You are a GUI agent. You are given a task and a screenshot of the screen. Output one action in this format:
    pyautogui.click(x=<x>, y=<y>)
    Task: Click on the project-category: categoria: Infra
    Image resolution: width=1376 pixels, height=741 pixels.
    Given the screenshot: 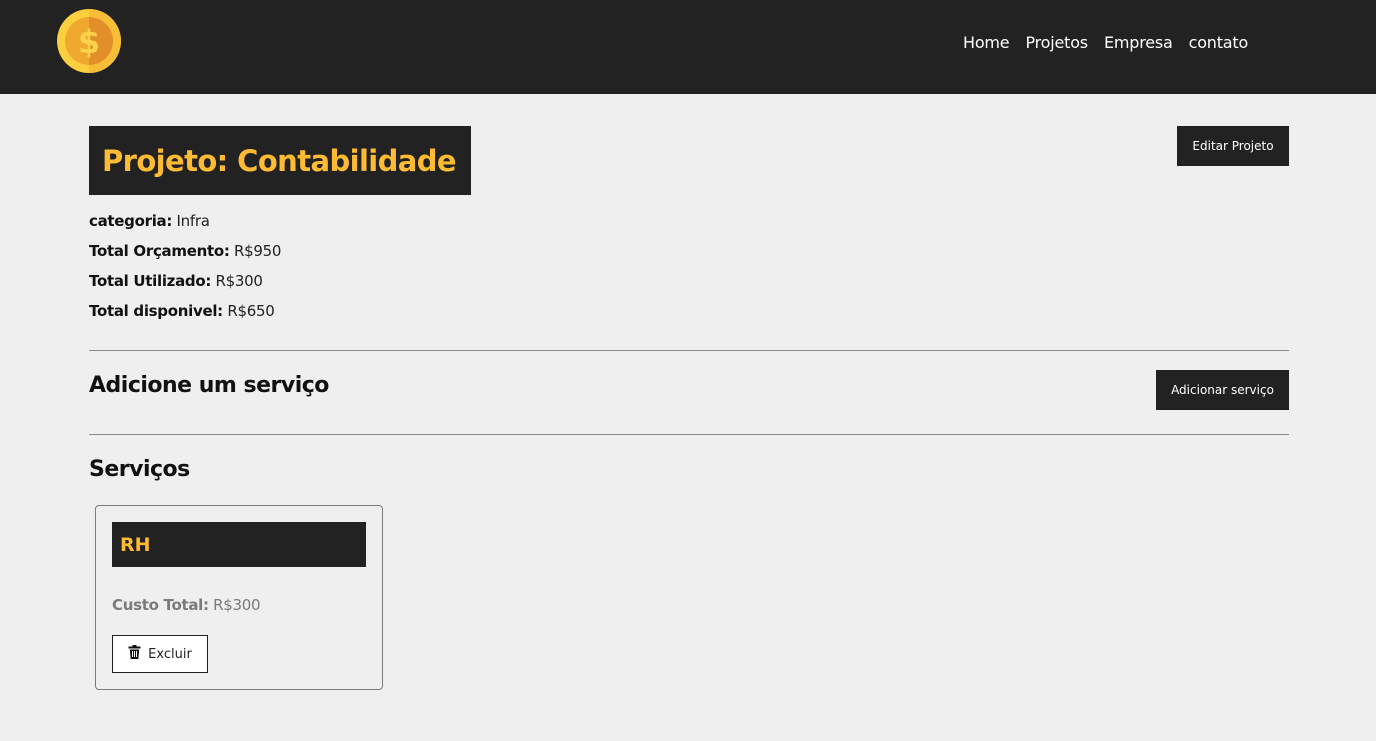 What is the action you would take?
    pyautogui.click(x=149, y=221)
    